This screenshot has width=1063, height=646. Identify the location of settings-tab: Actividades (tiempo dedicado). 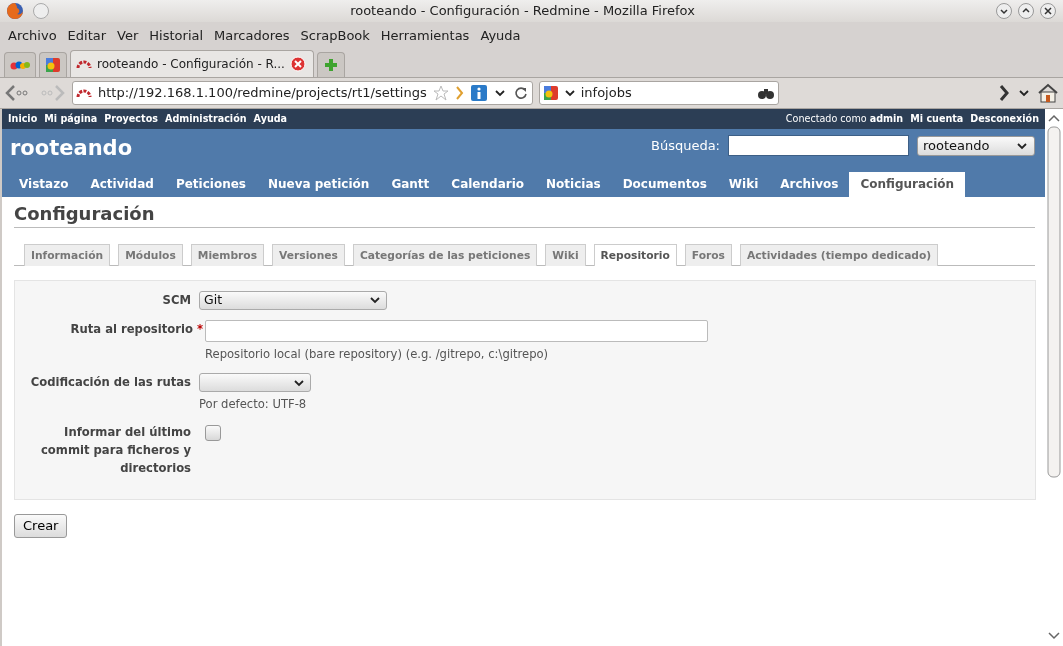
(839, 254).